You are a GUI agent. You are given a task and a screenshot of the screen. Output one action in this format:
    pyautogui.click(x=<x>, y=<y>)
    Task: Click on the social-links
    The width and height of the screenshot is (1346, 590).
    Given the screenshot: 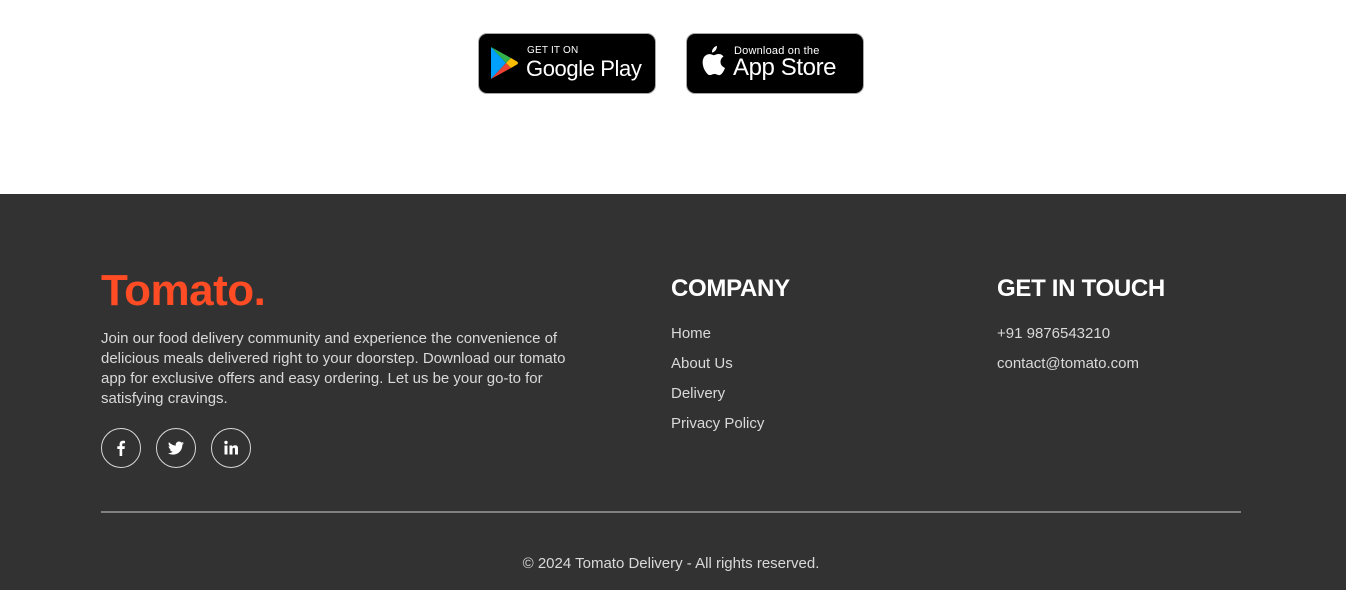 What is the action you would take?
    pyautogui.click(x=176, y=448)
    